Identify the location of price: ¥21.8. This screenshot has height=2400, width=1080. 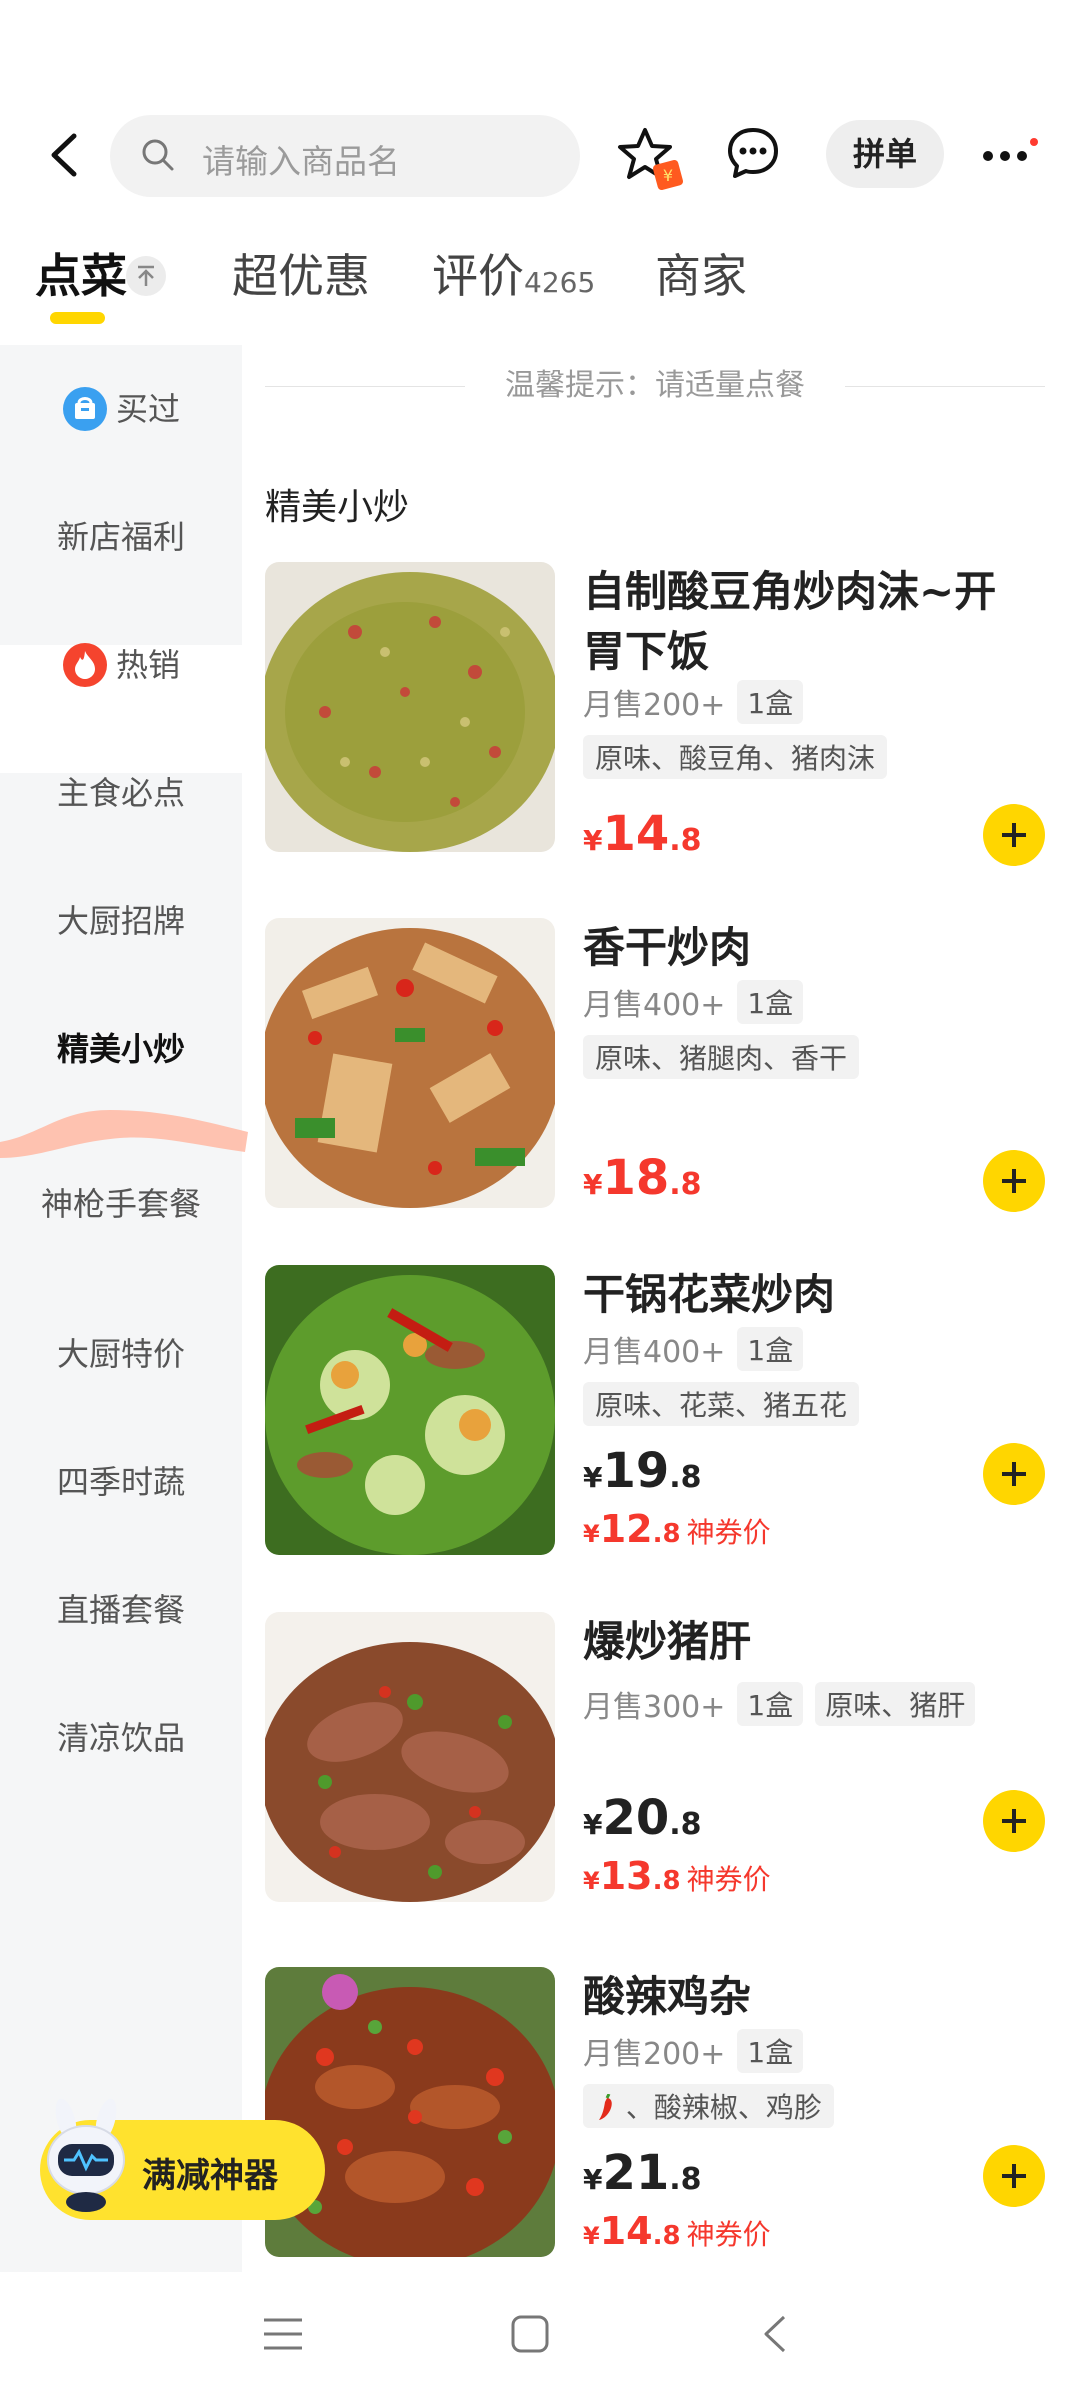
(642, 2173).